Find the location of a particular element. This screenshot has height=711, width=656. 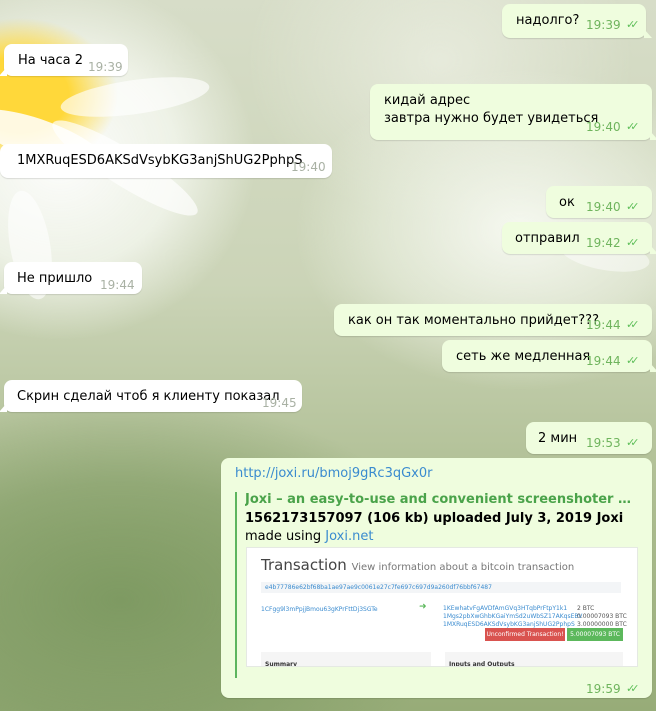

message-outgoing: отправил 19:42 ✓✓ is located at coordinates (579, 238).